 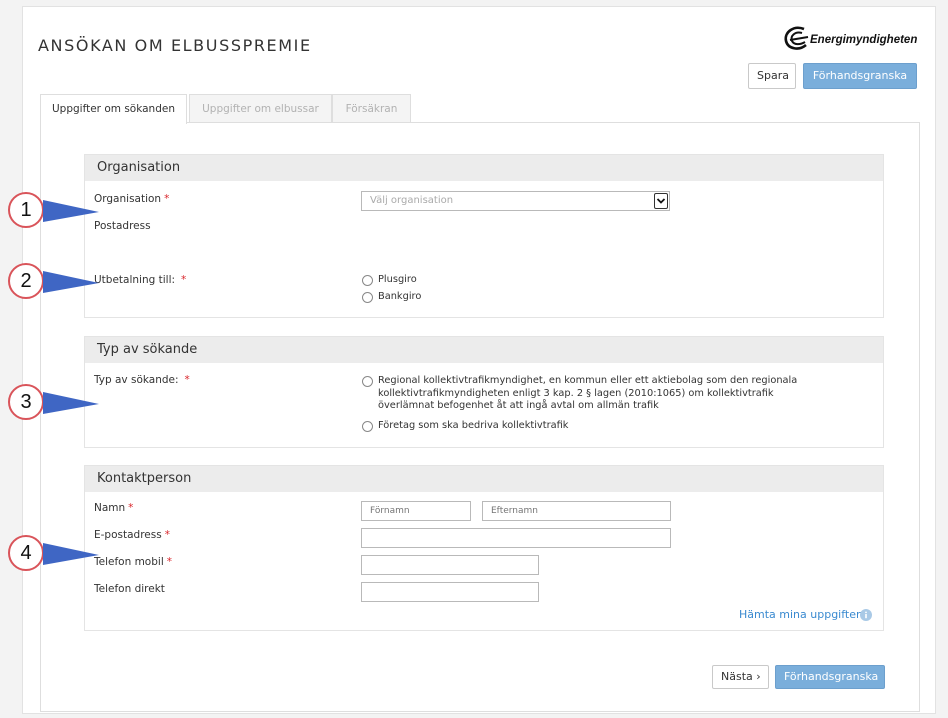 What do you see at coordinates (26, 281) in the screenshot?
I see `callout-number: 2` at bounding box center [26, 281].